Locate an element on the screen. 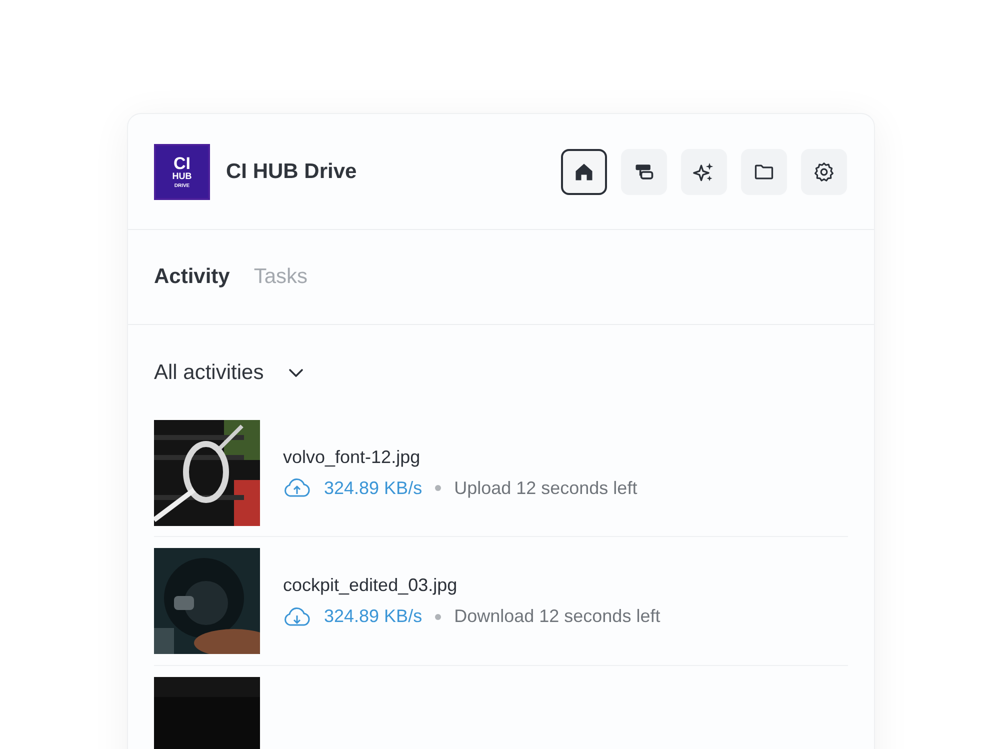 This screenshot has height=749, width=996. folder-button is located at coordinates (764, 171).